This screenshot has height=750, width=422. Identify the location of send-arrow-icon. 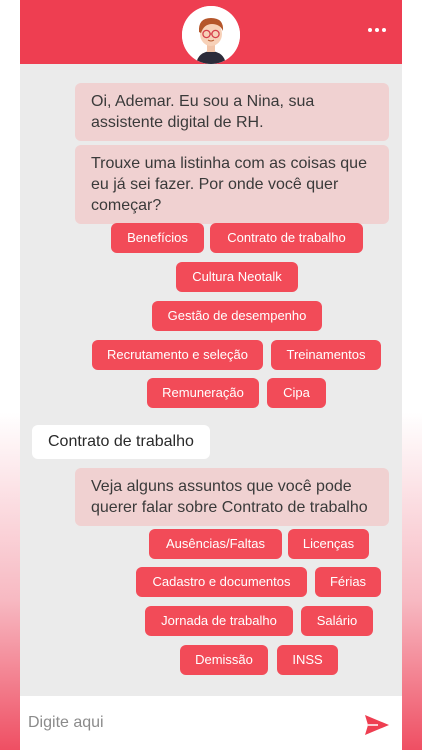
(377, 725).